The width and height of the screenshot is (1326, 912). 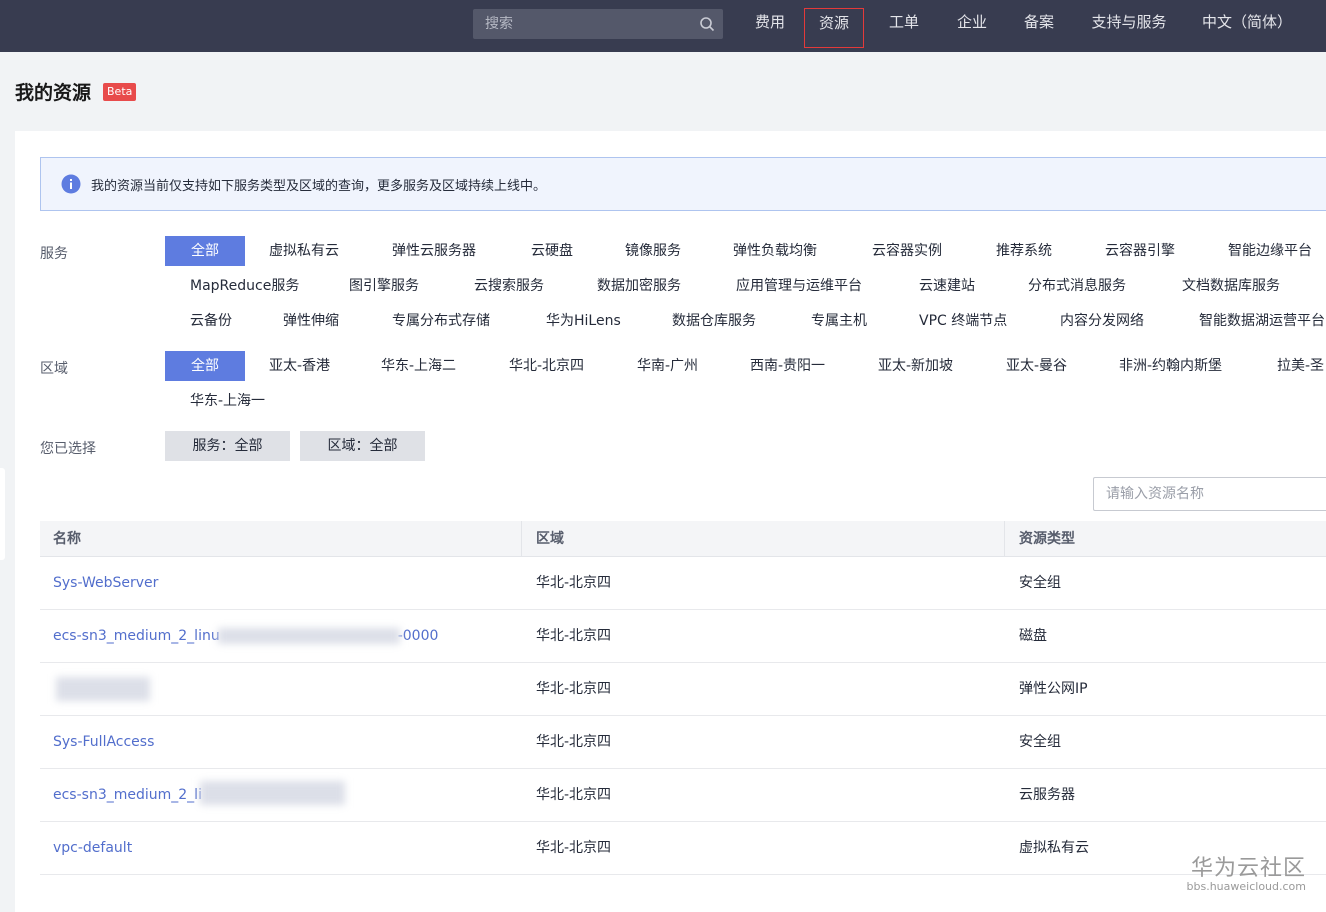 I want to click on service-option: 云备份, so click(x=211, y=321).